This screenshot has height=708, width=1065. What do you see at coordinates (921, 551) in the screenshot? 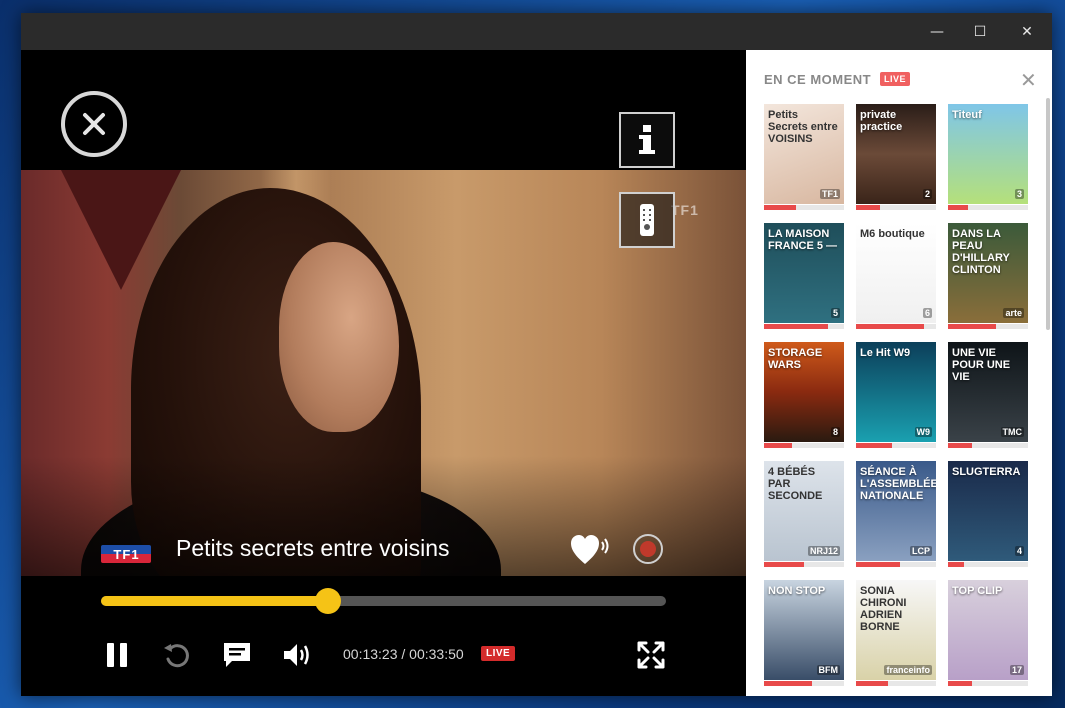
I see `tile-channel-logo: LCP` at bounding box center [921, 551].